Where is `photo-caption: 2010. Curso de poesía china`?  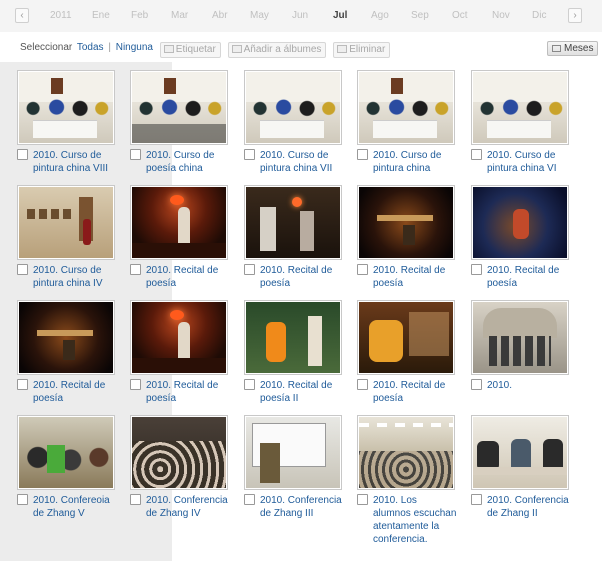 photo-caption: 2010. Curso de poesía china is located at coordinates (188, 162).